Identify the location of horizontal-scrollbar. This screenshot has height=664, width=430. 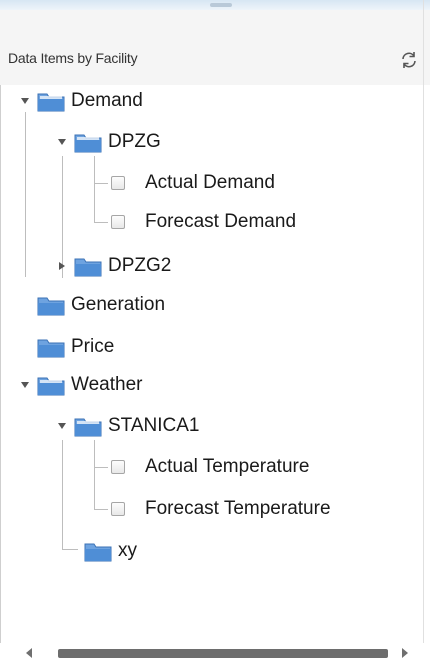
(215, 653).